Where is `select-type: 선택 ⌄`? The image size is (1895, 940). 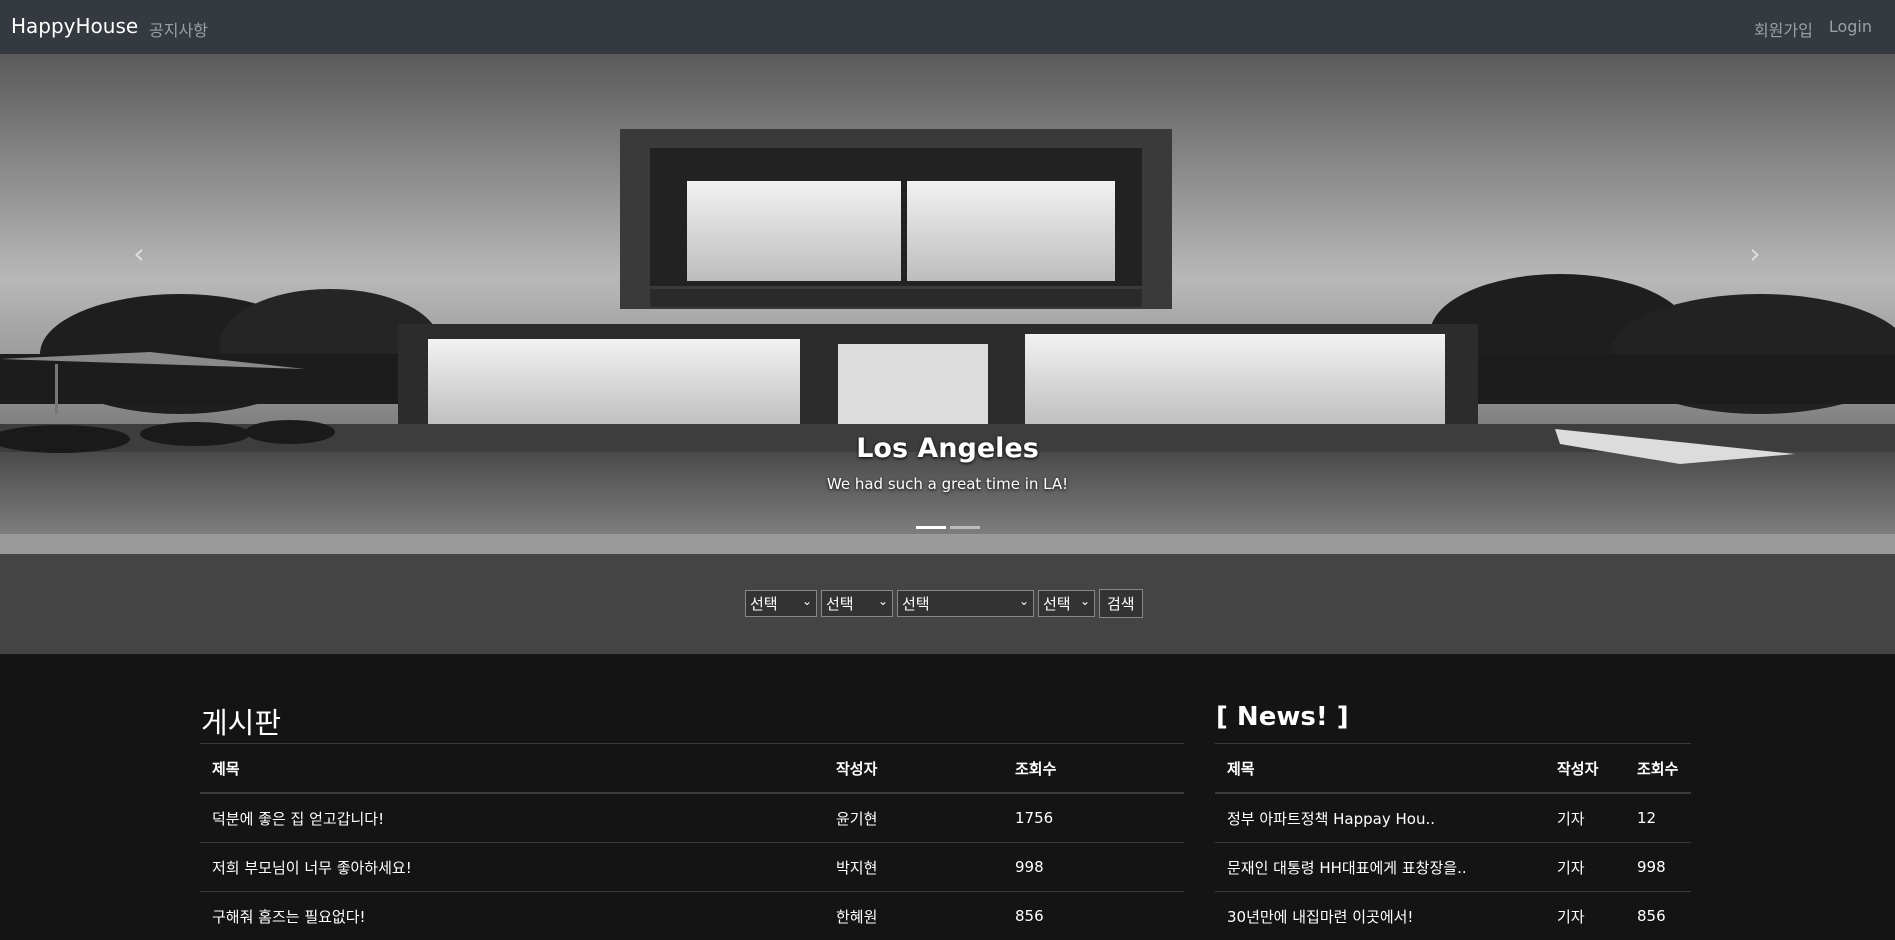 select-type: 선택 ⌄ is located at coordinates (1066, 603).